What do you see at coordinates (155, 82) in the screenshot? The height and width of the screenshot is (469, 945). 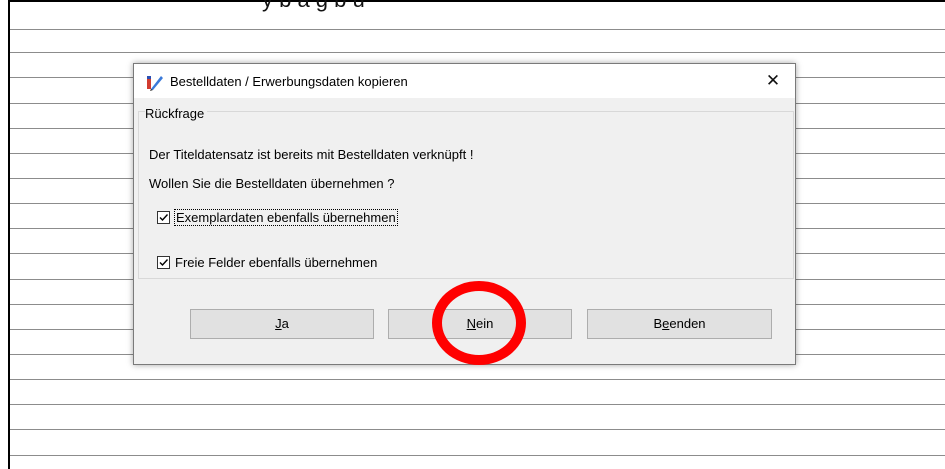 I see `pen-edit-icon` at bounding box center [155, 82].